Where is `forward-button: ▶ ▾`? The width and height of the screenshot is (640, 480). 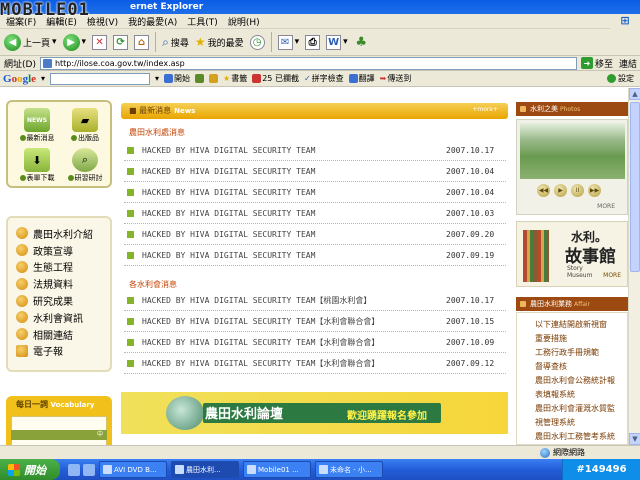
forward-button: ▶ ▾ is located at coordinates (74, 42).